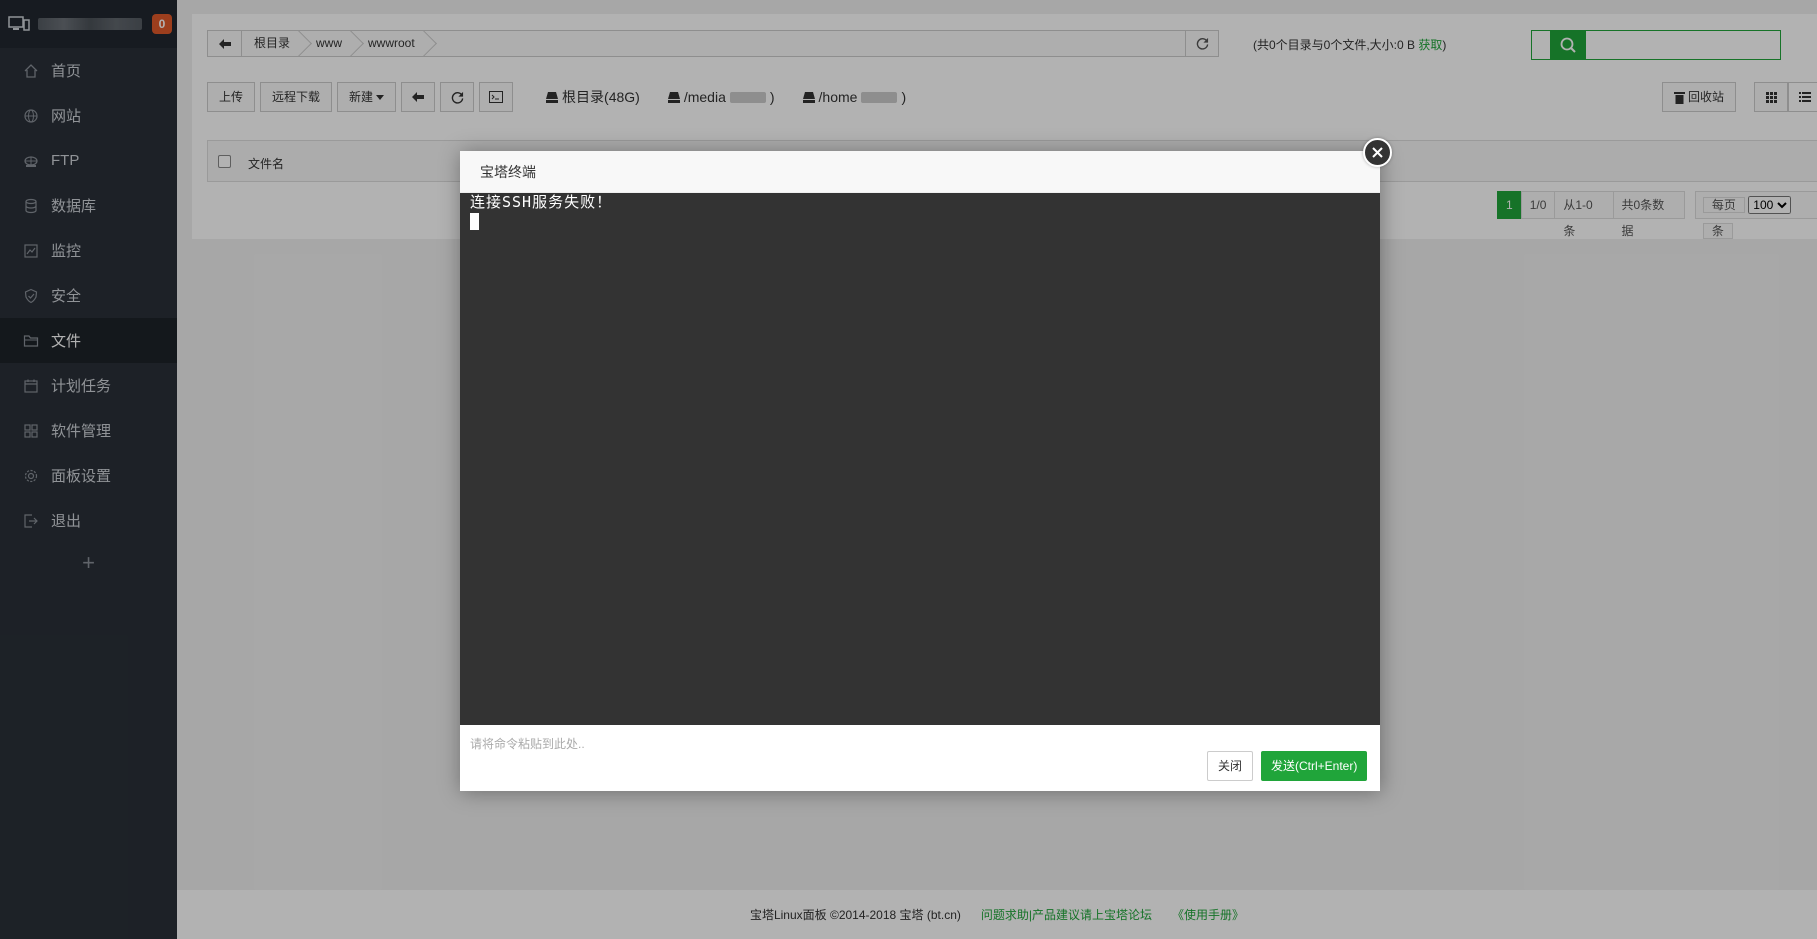  Describe the element at coordinates (1230, 766) in the screenshot. I see `dialog-close-button: 关闭` at that location.